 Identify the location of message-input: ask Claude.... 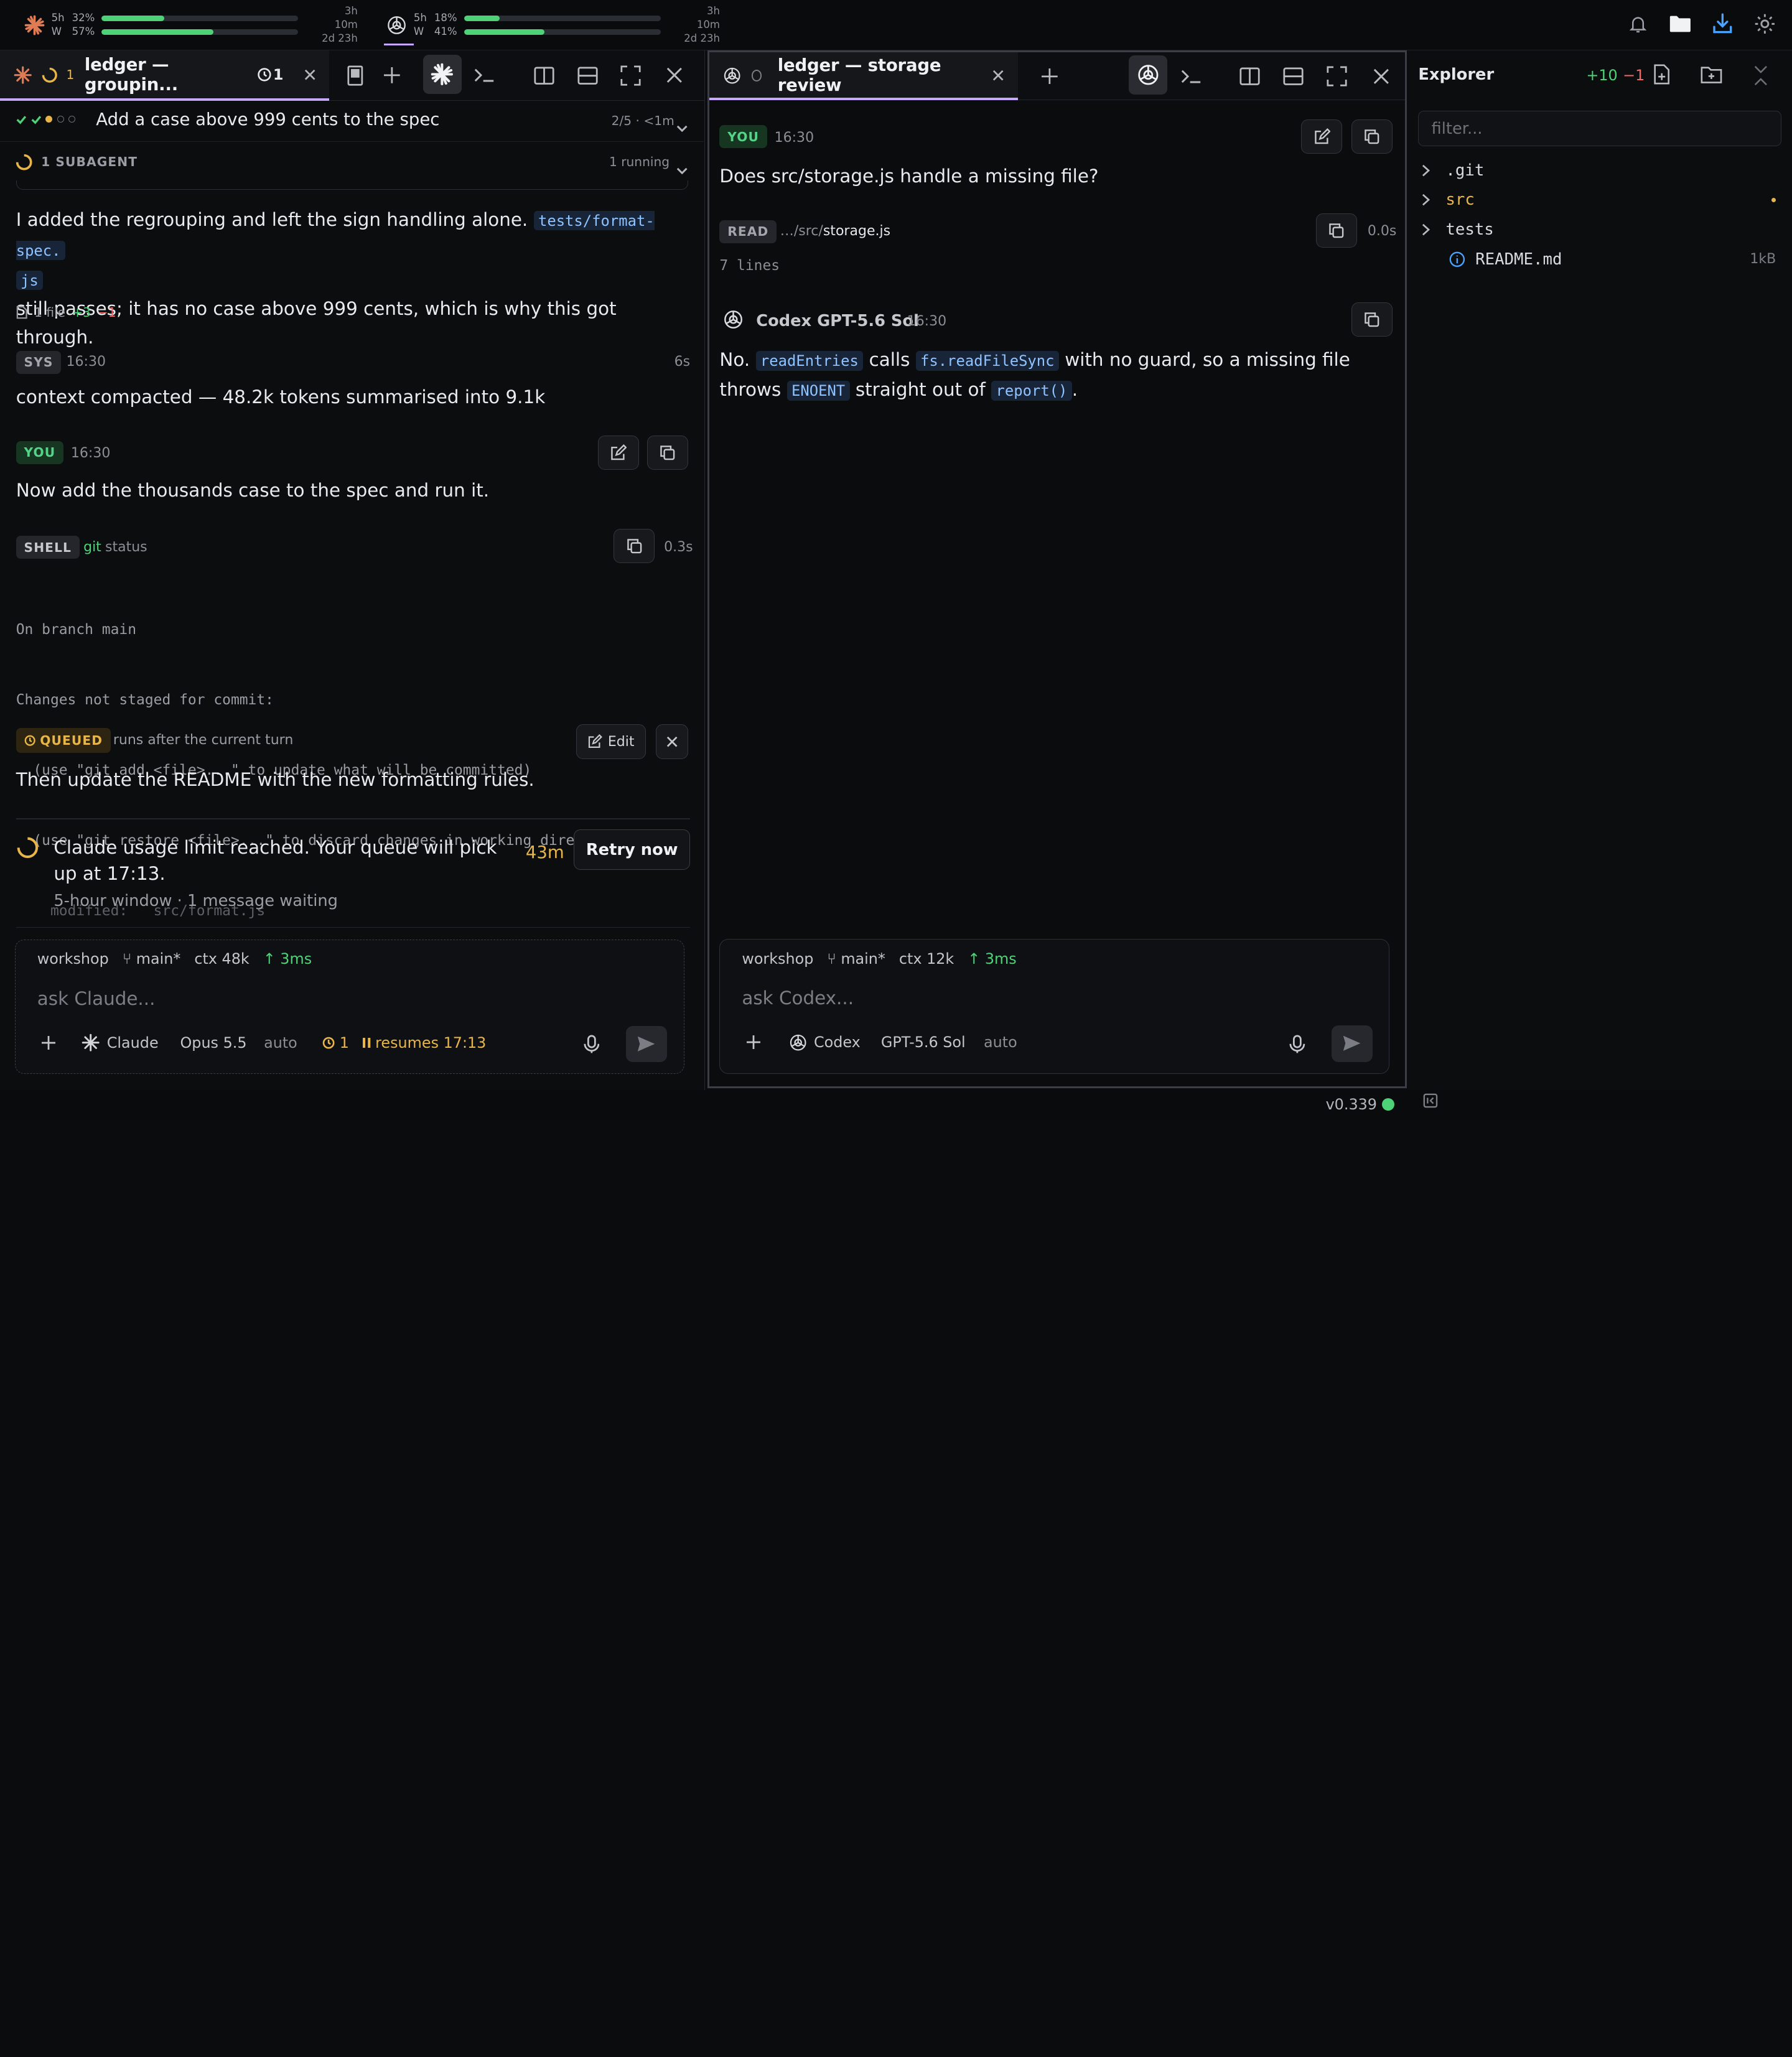
(96, 998).